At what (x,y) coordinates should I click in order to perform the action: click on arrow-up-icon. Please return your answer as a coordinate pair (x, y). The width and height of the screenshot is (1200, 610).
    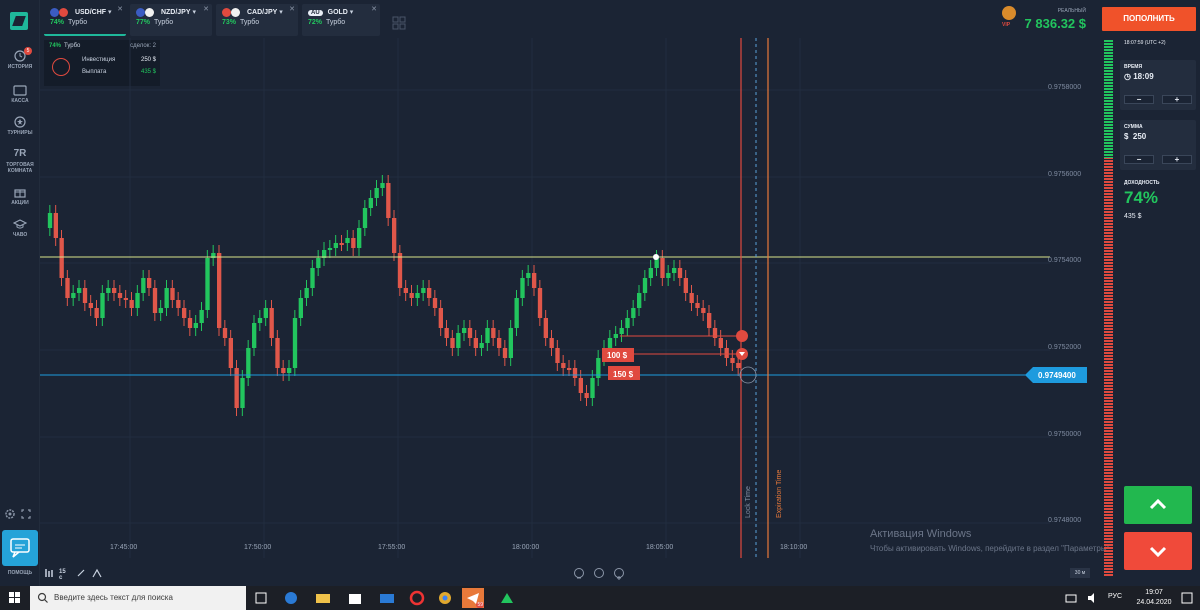
    Looking at the image, I should click on (1158, 504).